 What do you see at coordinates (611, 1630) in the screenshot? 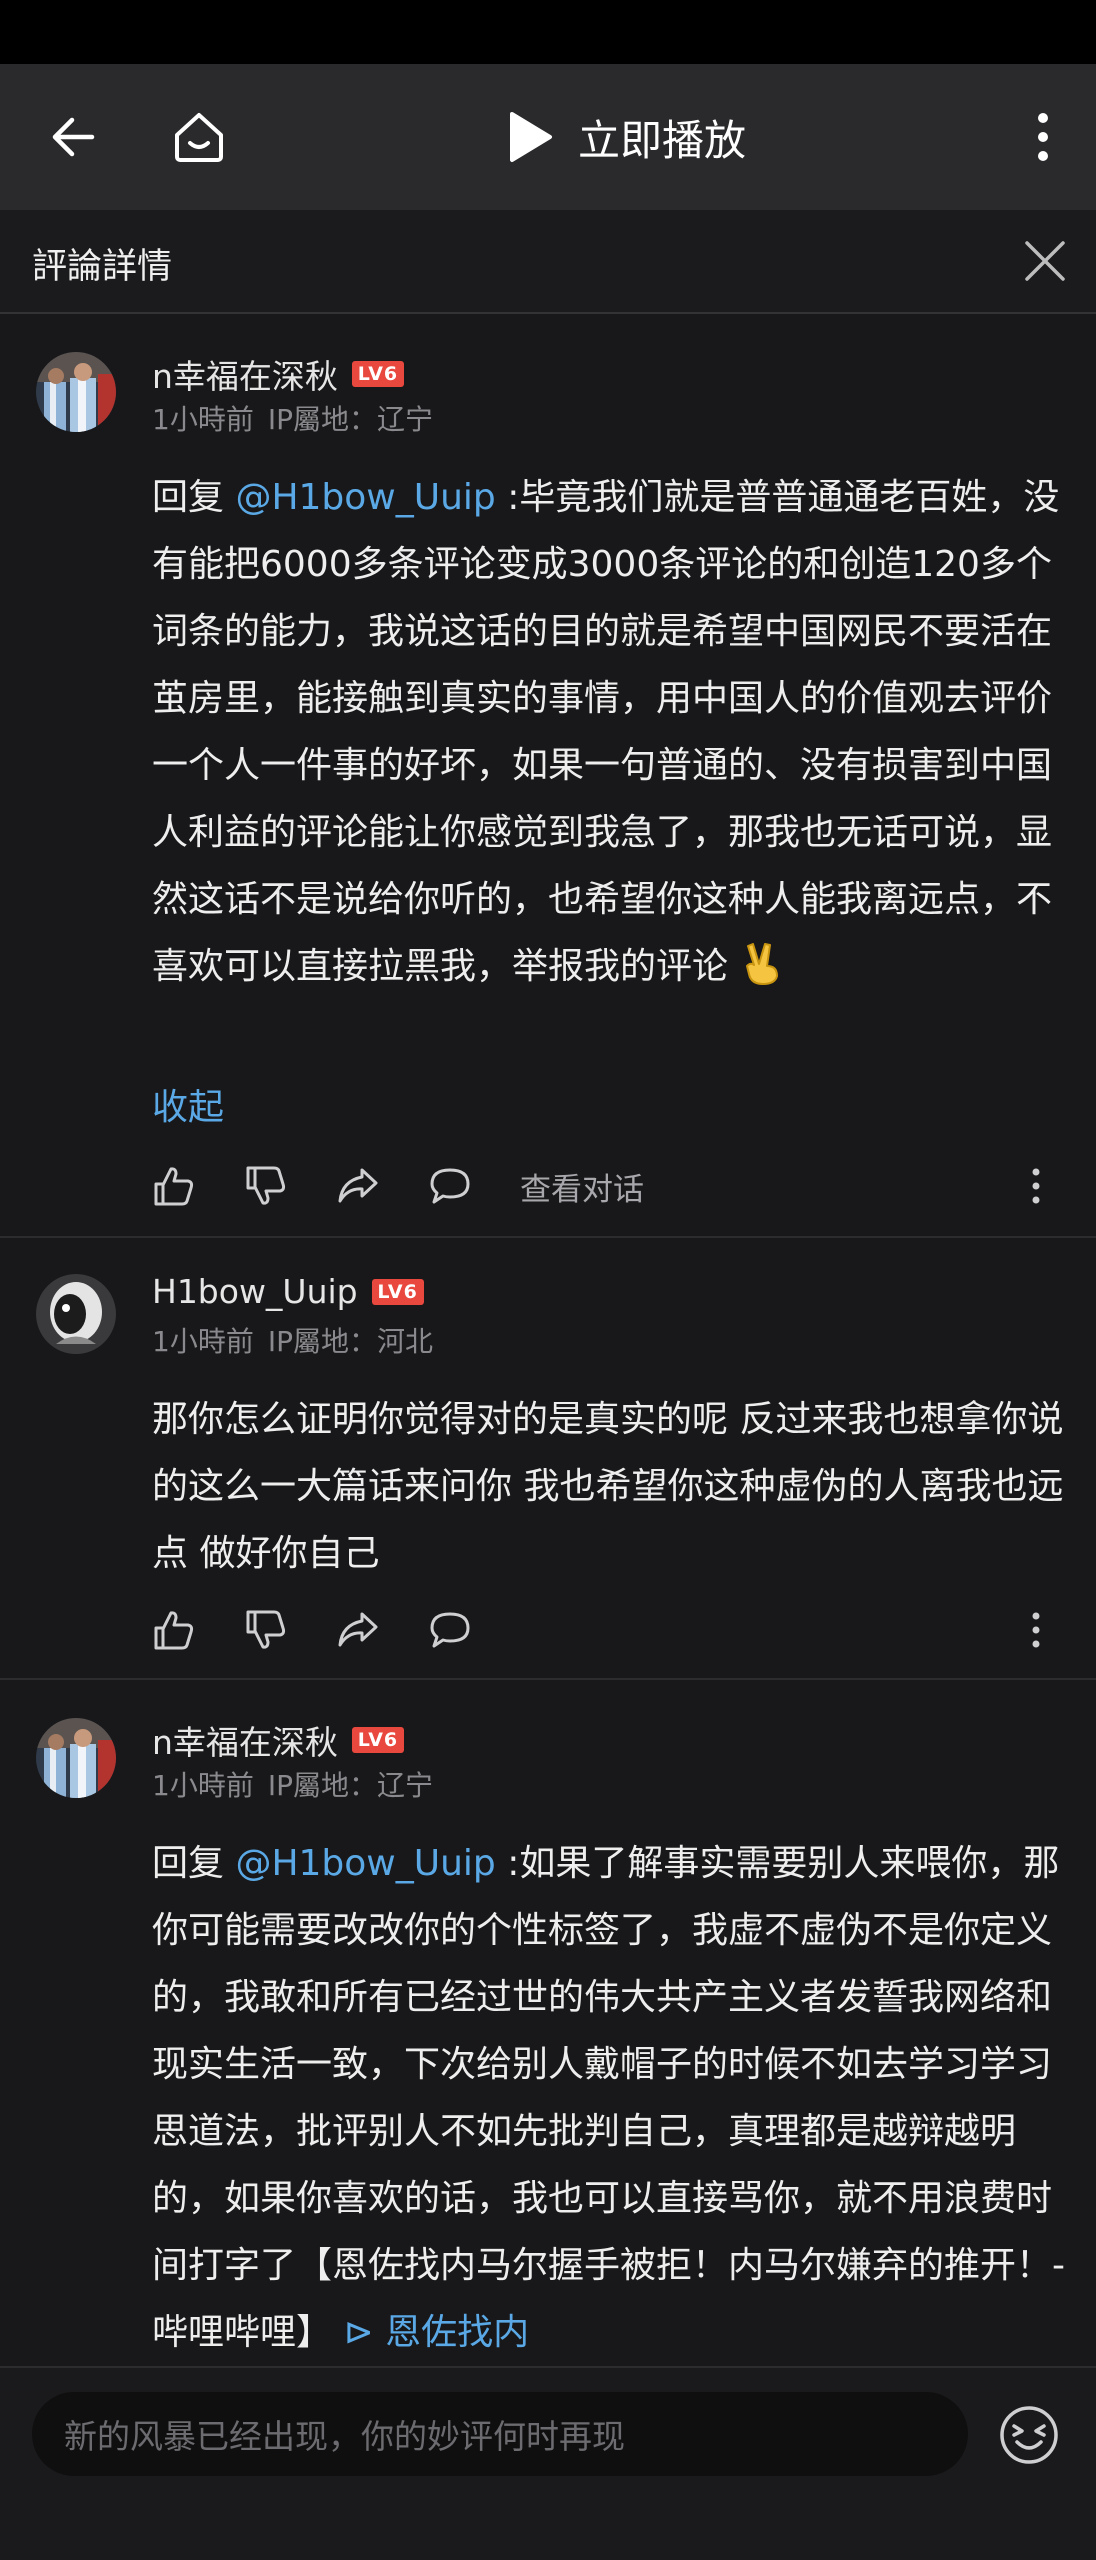
I see `comment-actions` at bounding box center [611, 1630].